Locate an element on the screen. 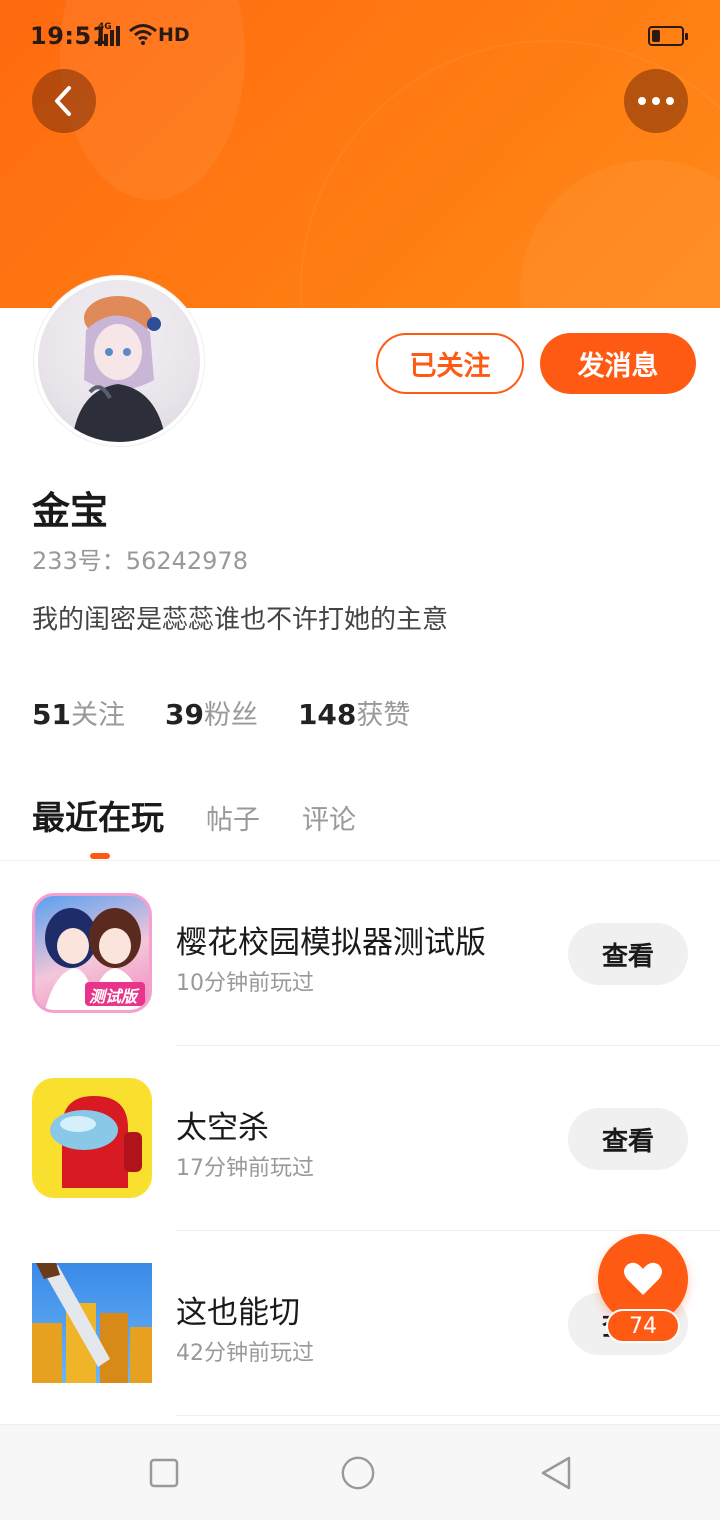 This screenshot has width=720, height=1520. stat-number: 148 is located at coordinates (327, 714).